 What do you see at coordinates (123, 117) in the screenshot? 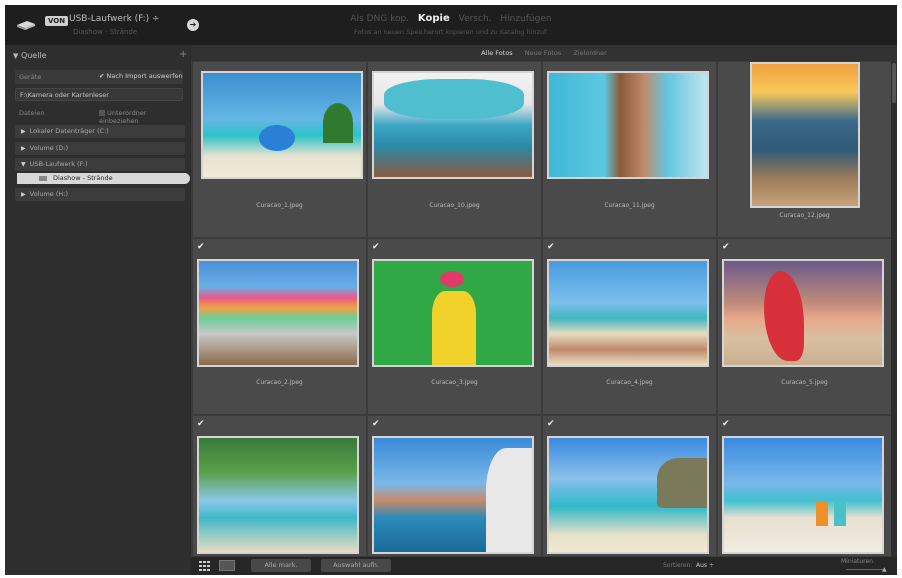
I see `include-subfolders-label: Unterordner einbeziehen` at bounding box center [123, 117].